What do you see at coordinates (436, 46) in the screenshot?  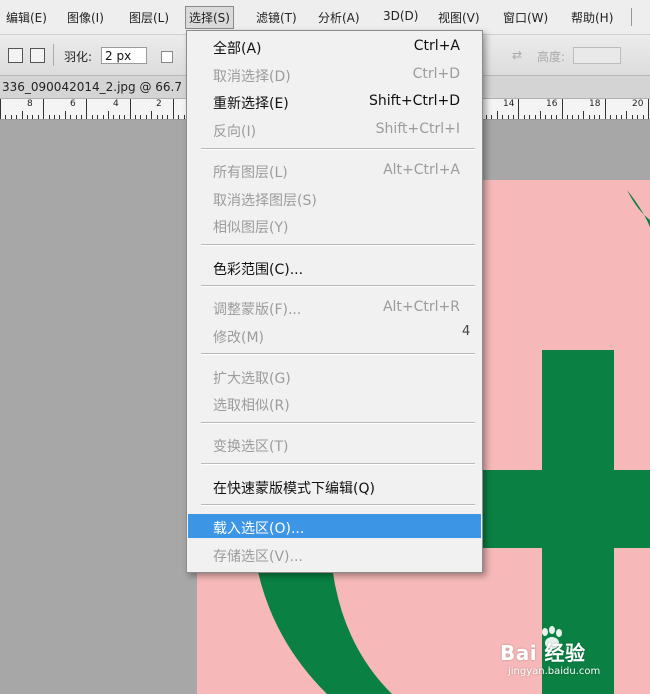 I see `menu-item-shortcut: Ctrl+A` at bounding box center [436, 46].